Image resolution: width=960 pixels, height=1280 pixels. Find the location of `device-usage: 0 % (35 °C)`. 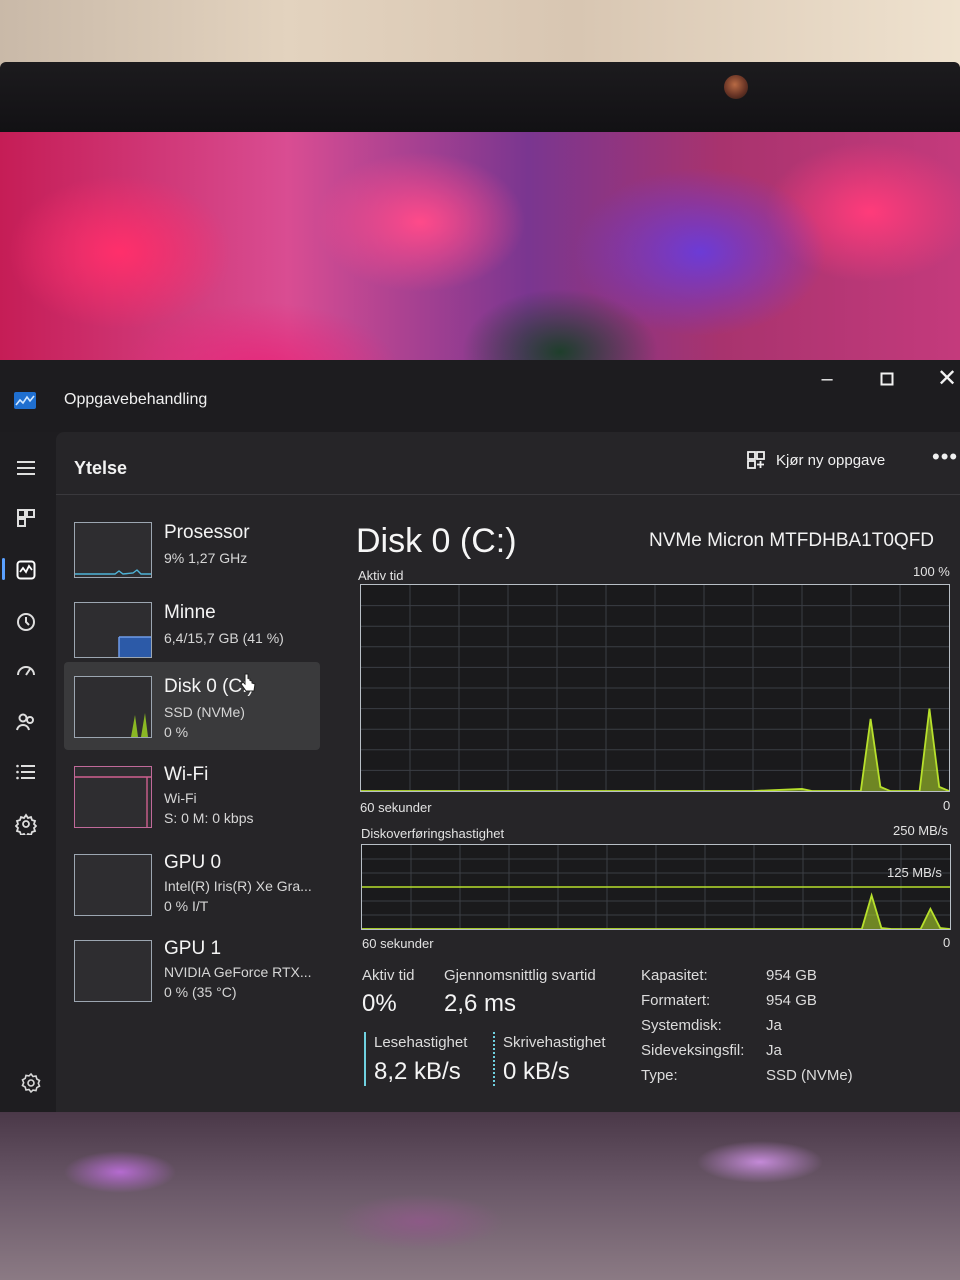

device-usage: 0 % (35 °C) is located at coordinates (200, 992).